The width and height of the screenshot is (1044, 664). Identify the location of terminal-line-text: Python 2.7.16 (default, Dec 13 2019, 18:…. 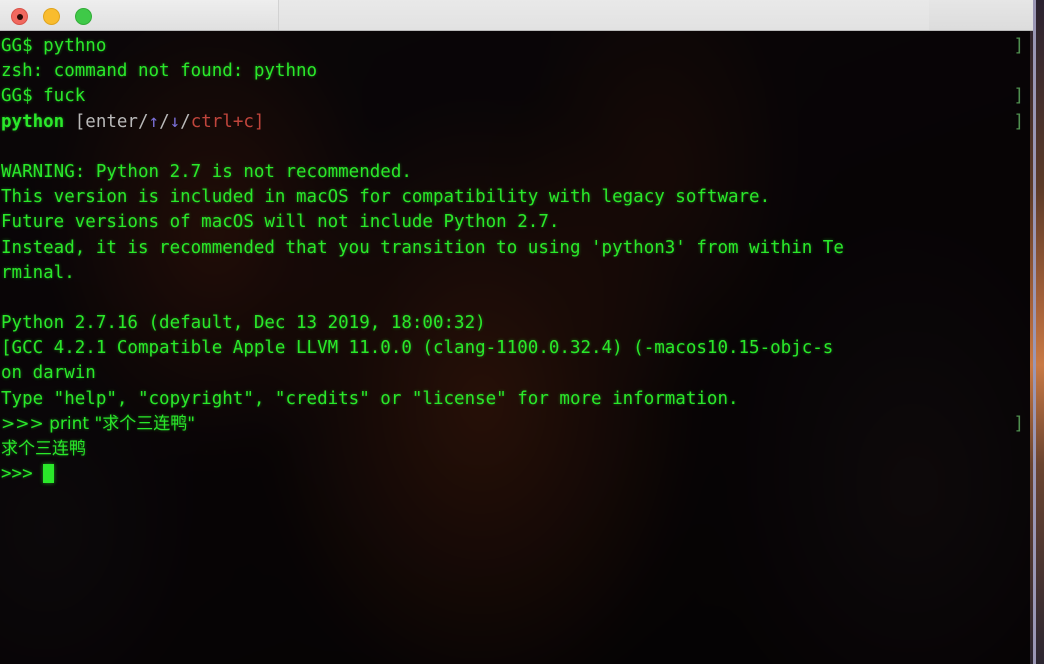
(243, 323).